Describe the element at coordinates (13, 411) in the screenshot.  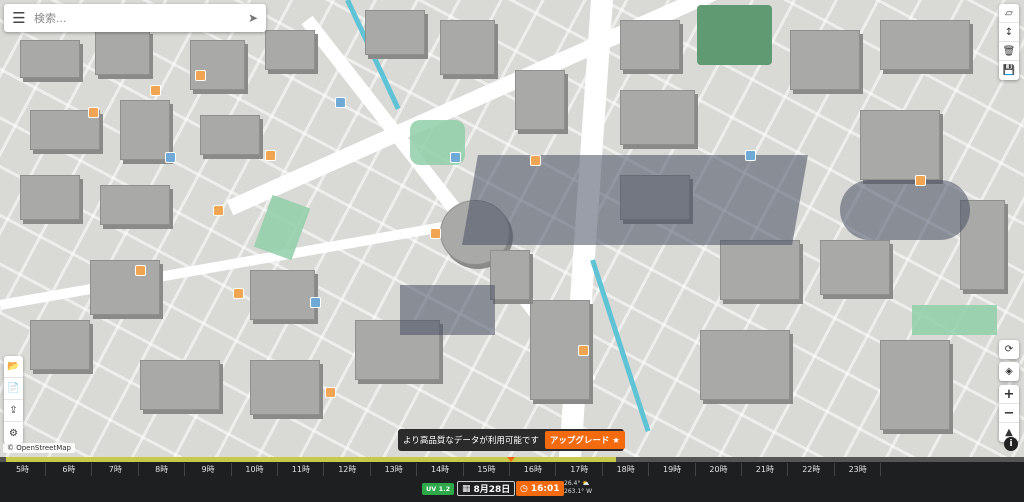
I see `share-icon: ⇪` at that location.